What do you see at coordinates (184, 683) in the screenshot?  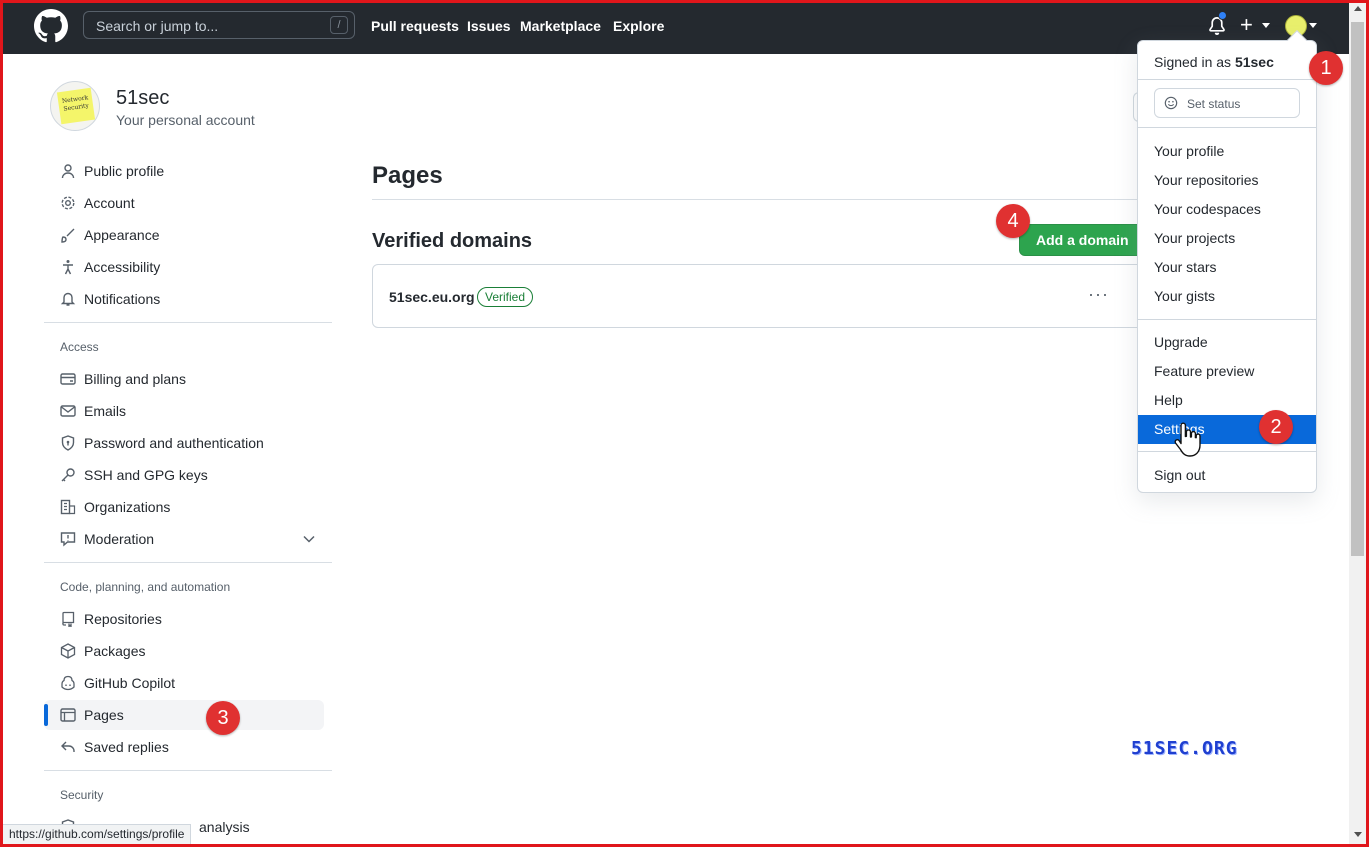 I see `sidebar-item-copilot: GitHub Copilot` at bounding box center [184, 683].